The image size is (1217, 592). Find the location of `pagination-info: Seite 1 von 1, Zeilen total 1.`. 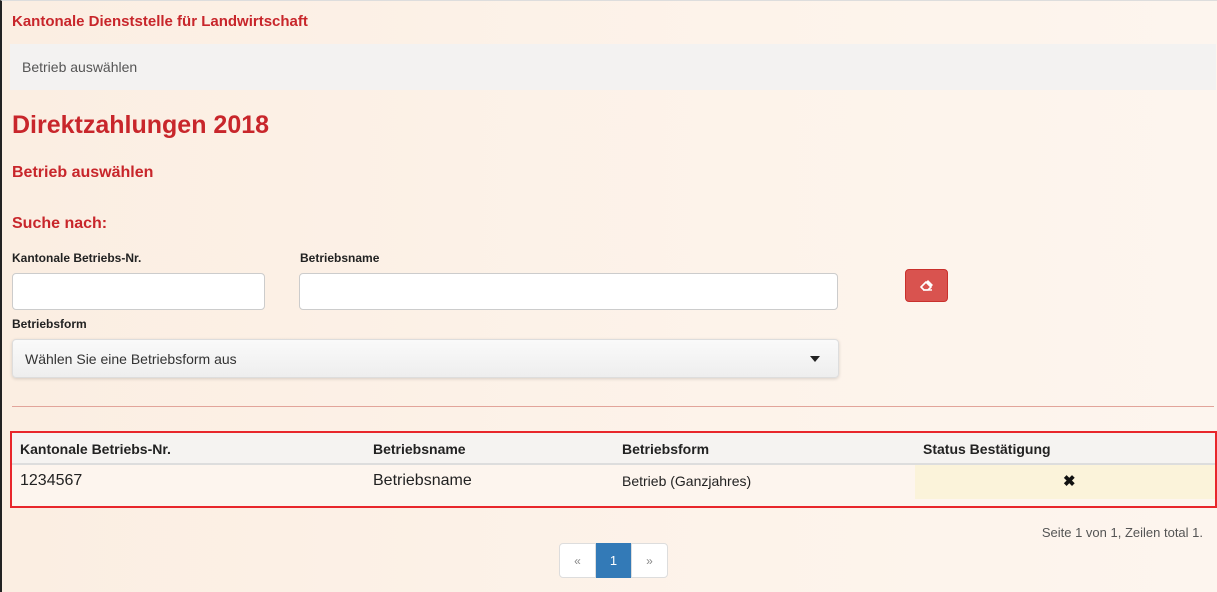

pagination-info: Seite 1 von 1, Zeilen total 1. is located at coordinates (1122, 532).